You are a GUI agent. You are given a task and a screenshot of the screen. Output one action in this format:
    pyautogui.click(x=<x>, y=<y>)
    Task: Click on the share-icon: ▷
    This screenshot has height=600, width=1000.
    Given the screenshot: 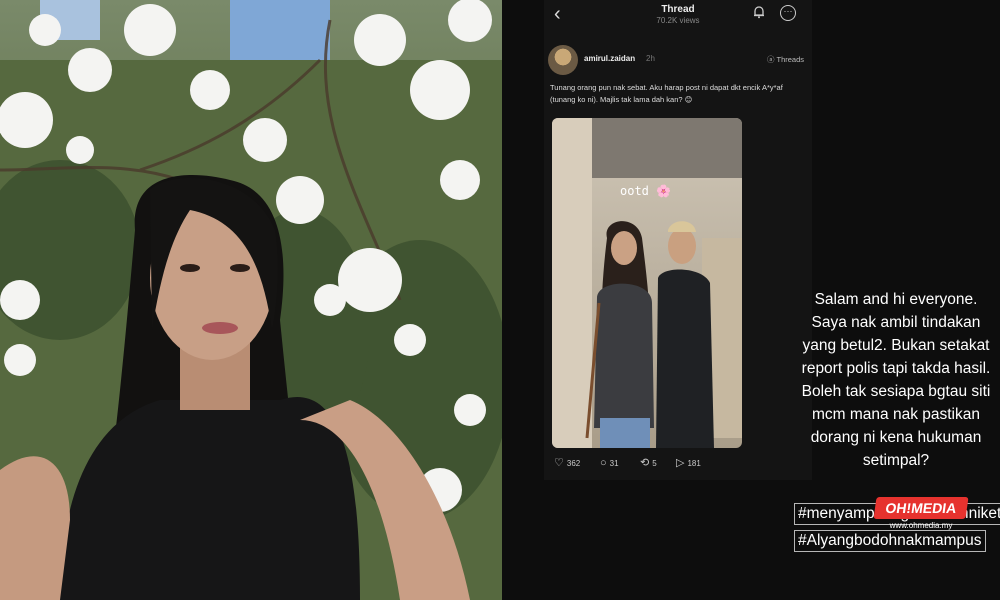 What is the action you would take?
    pyautogui.click(x=680, y=463)
    